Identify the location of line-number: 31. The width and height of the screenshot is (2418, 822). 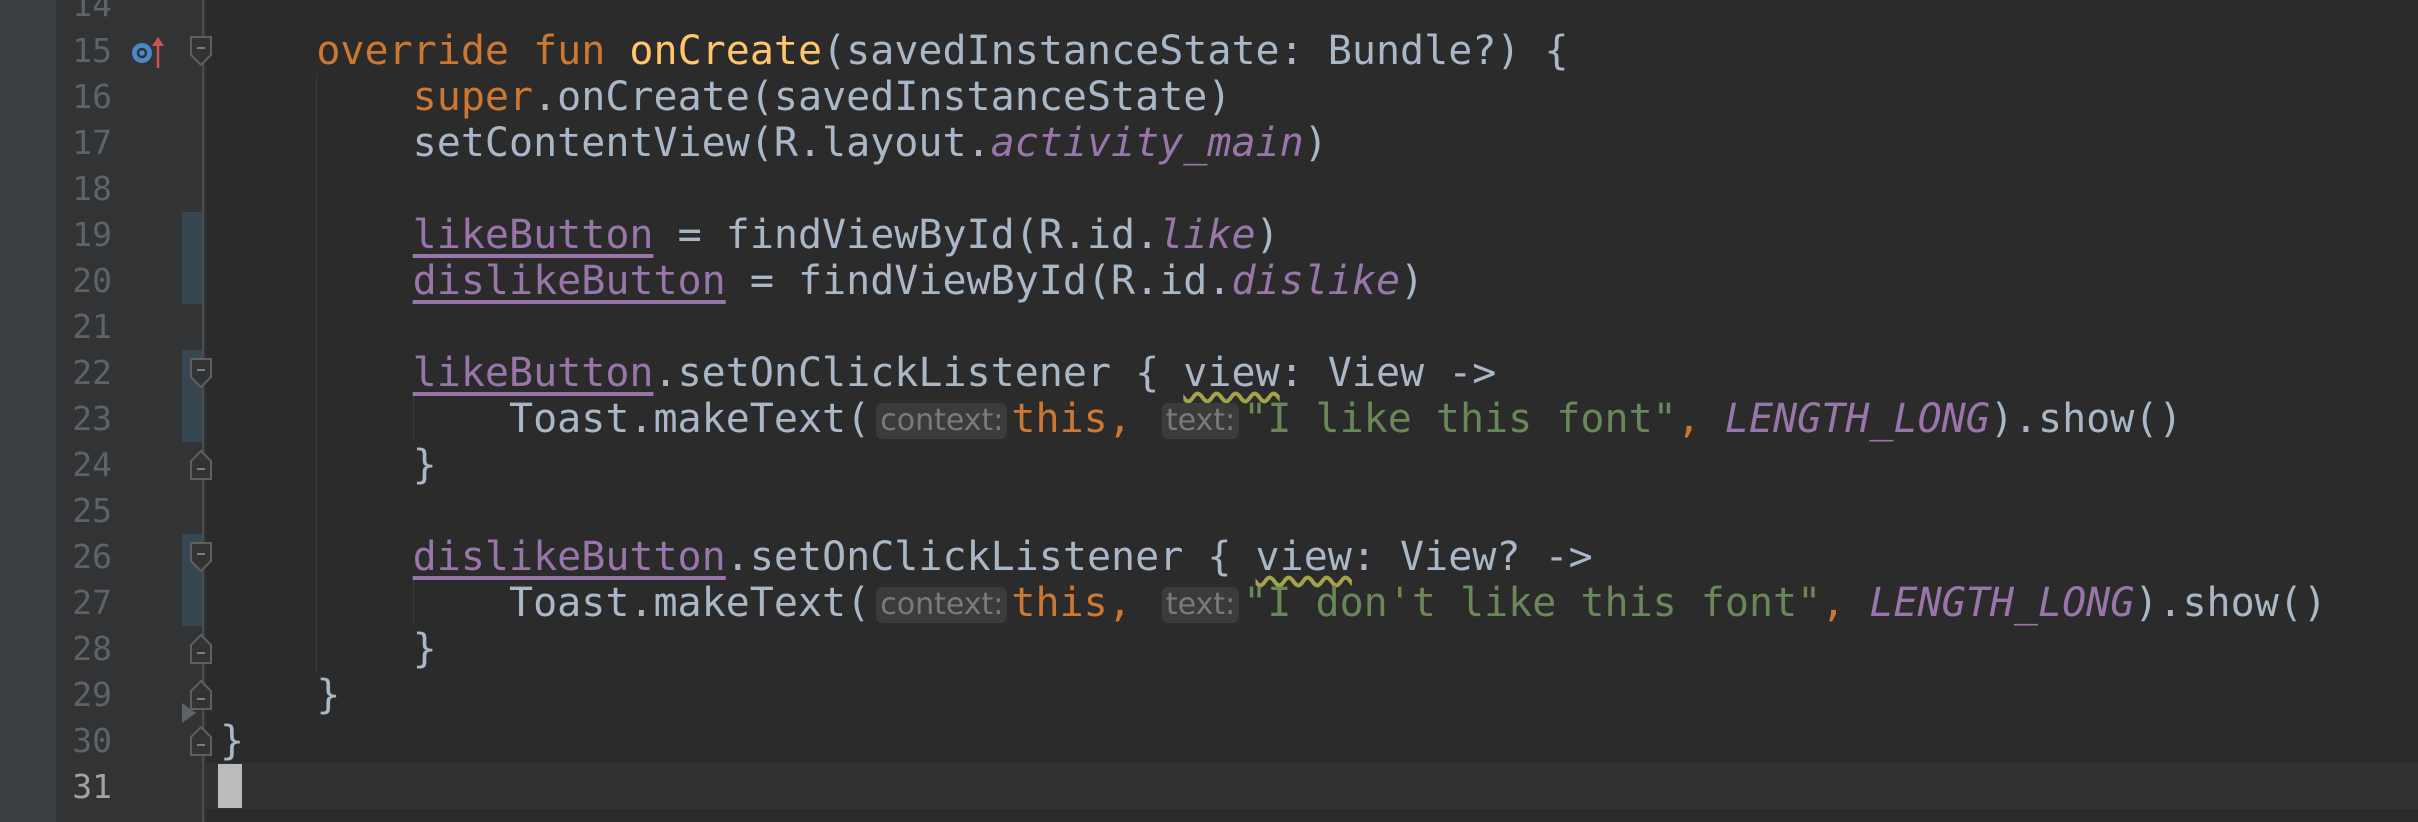
(84, 787).